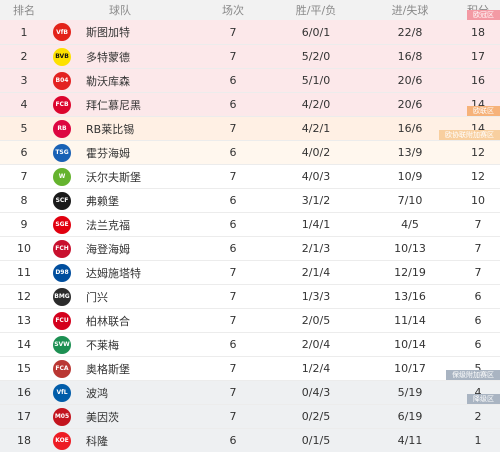 The image size is (500, 452). What do you see at coordinates (469, 135) in the screenshot?
I see `zone-label-uecl: 欧协联附加赛区` at bounding box center [469, 135].